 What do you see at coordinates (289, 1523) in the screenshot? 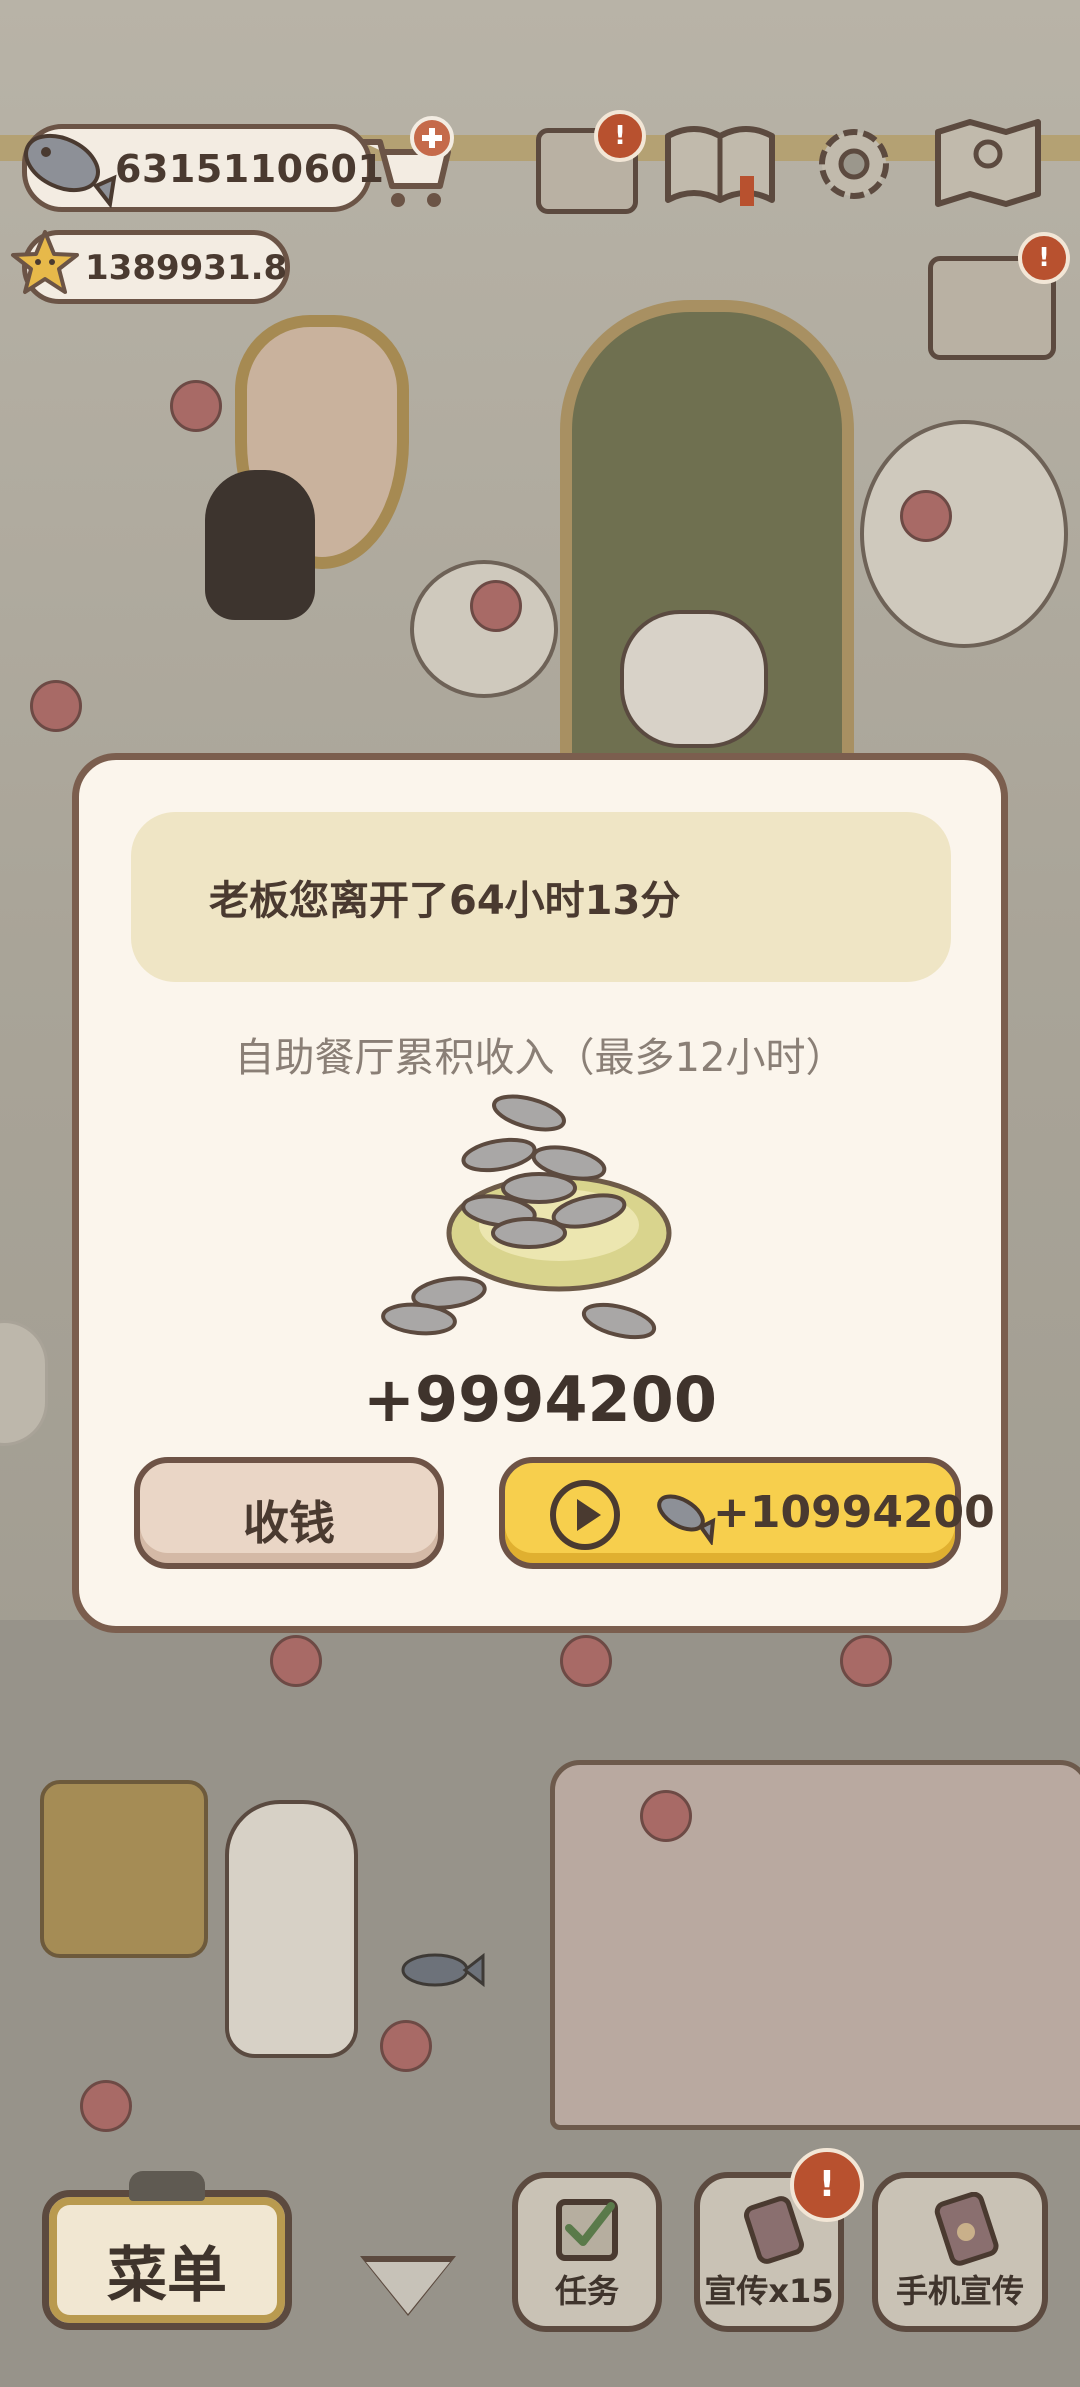
I see `collect-button-label: 收钱` at bounding box center [289, 1523].